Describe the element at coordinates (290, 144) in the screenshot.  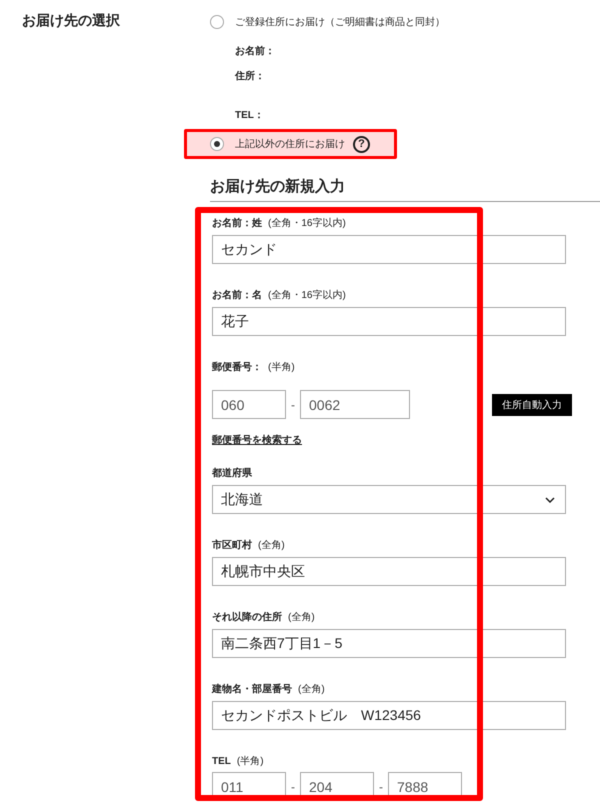
I see `option-label: 上記以外の住所にお届け` at that location.